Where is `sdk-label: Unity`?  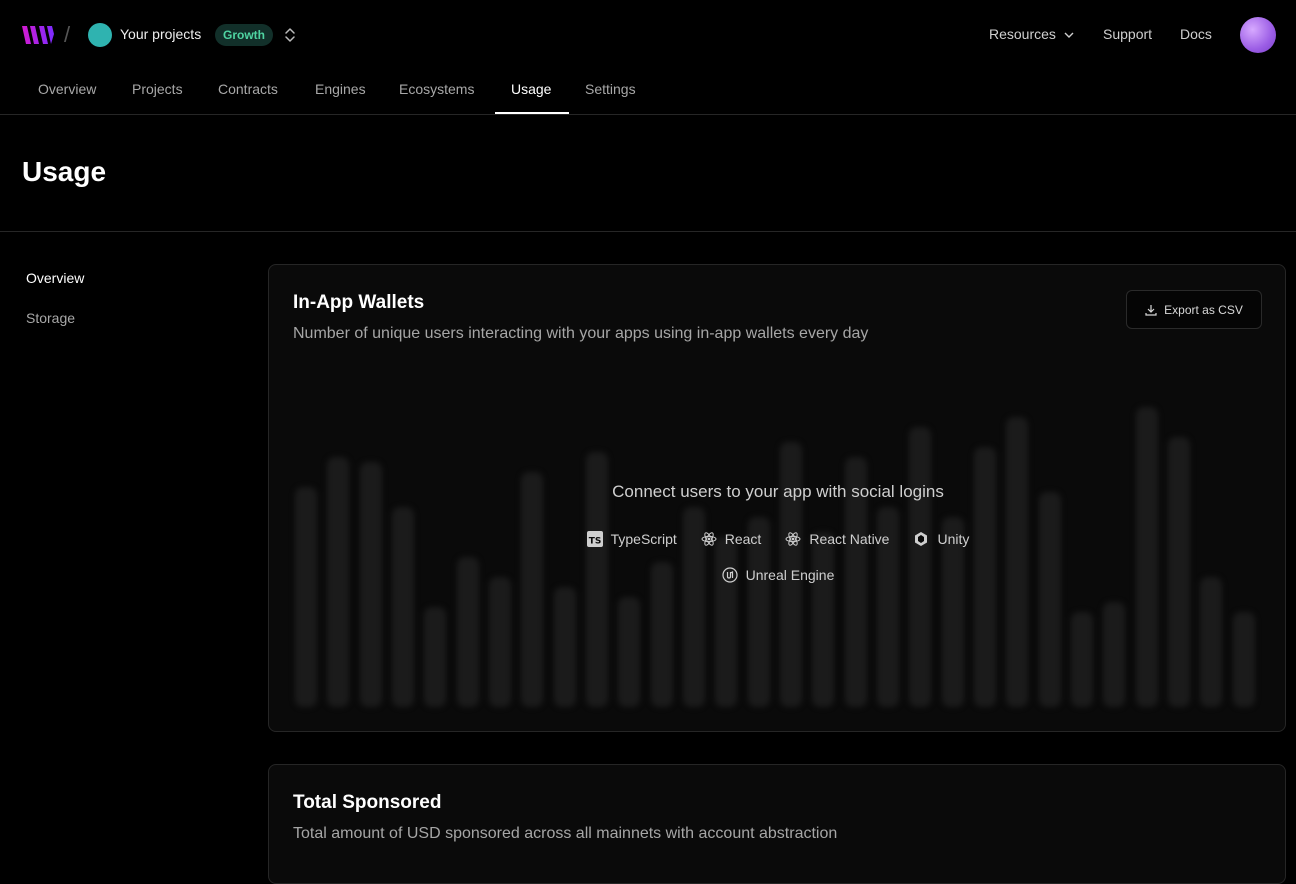 sdk-label: Unity is located at coordinates (953, 539).